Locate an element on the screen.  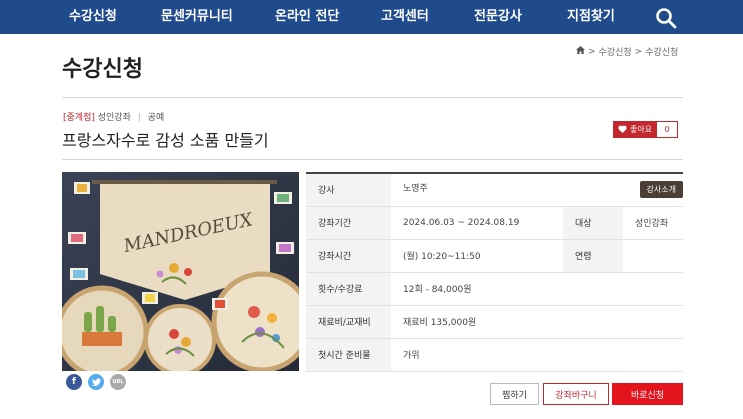
table-row: 횟수/수강료 12회 - 84,000원 is located at coordinates (494, 289).